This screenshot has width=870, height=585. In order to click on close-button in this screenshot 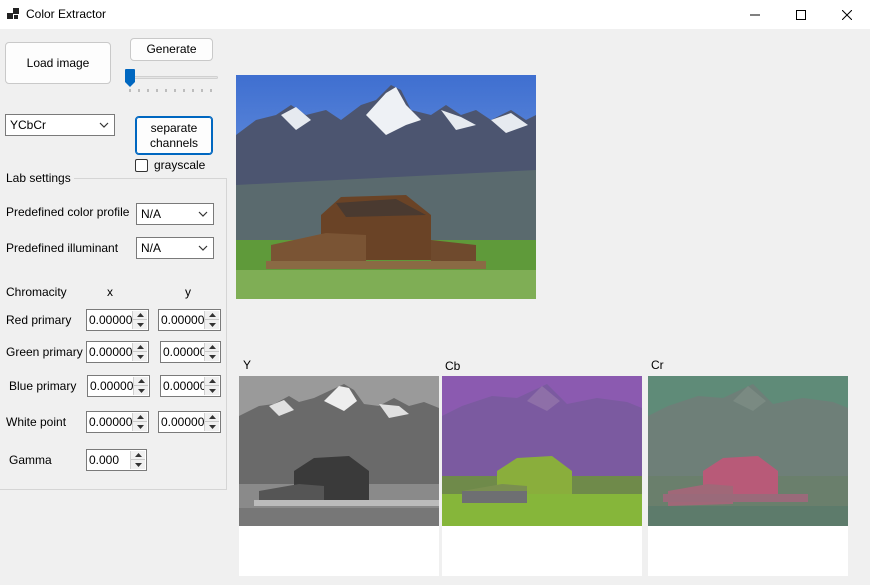, I will do `click(847, 14)`.